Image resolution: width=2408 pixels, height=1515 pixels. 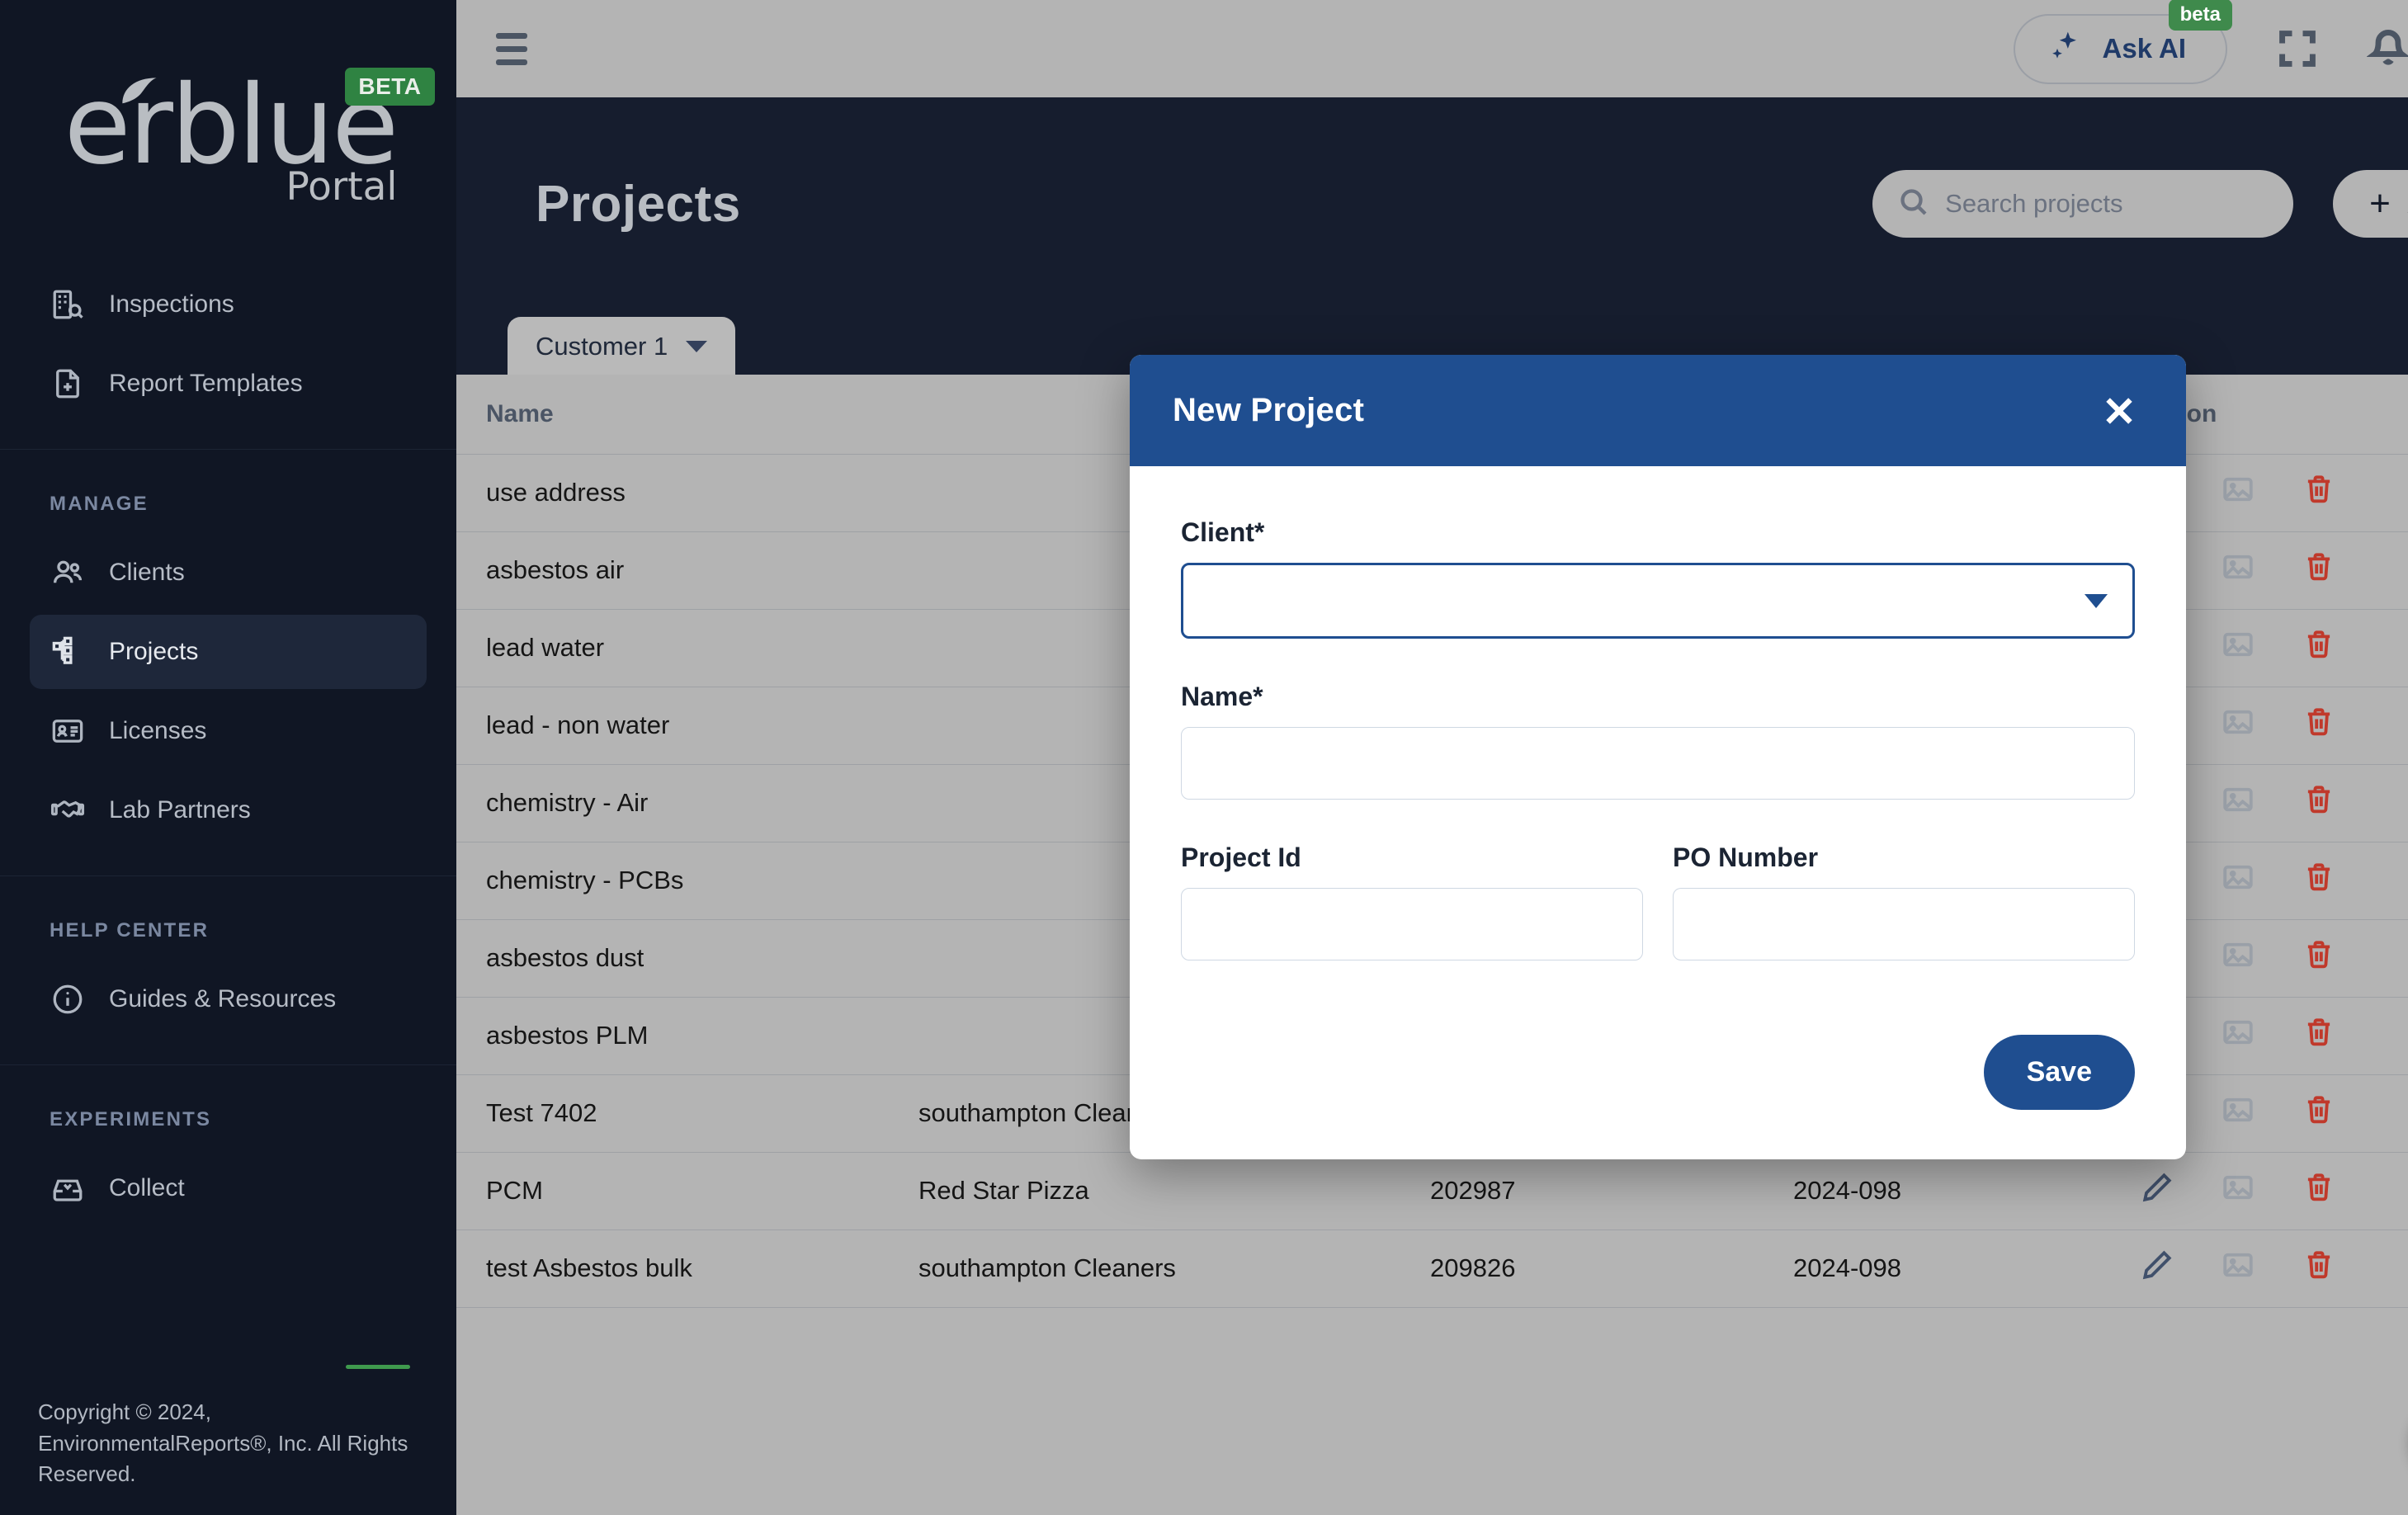 What do you see at coordinates (223, 998) in the screenshot?
I see `sidebar-item-label: Guides & Resources` at bounding box center [223, 998].